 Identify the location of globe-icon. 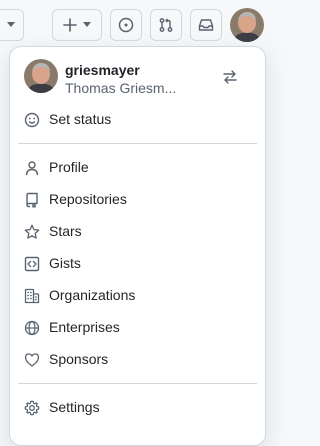
(32, 328).